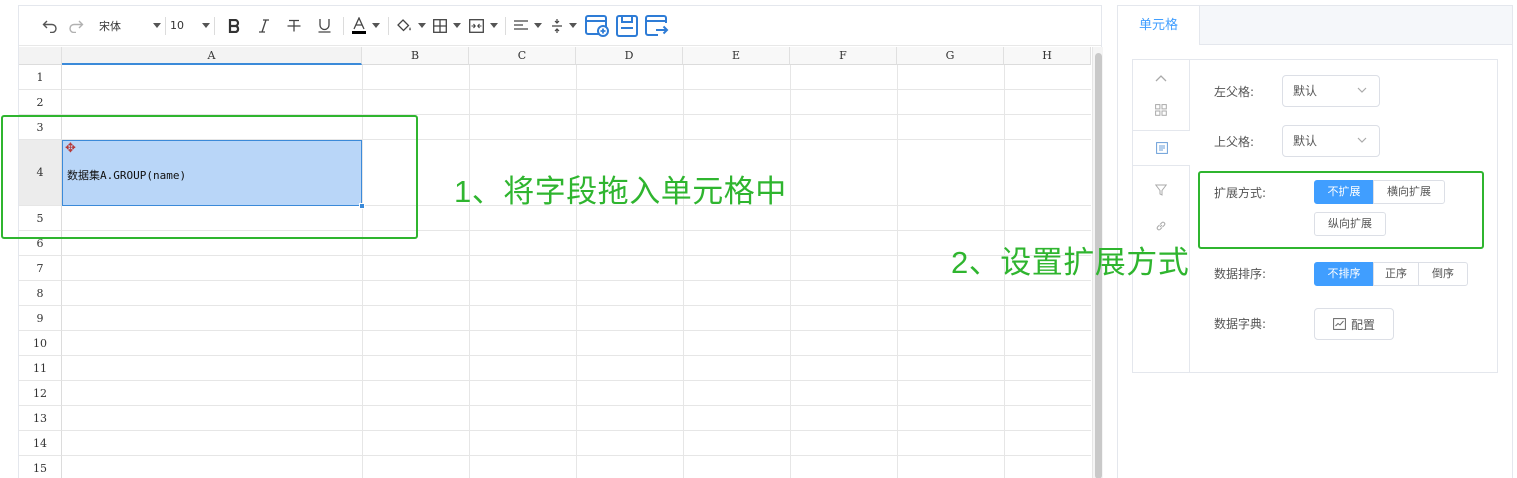 Image resolution: width=1517 pixels, height=478 pixels. What do you see at coordinates (1315, 25) in the screenshot?
I see `panel-tabs: 单元格` at bounding box center [1315, 25].